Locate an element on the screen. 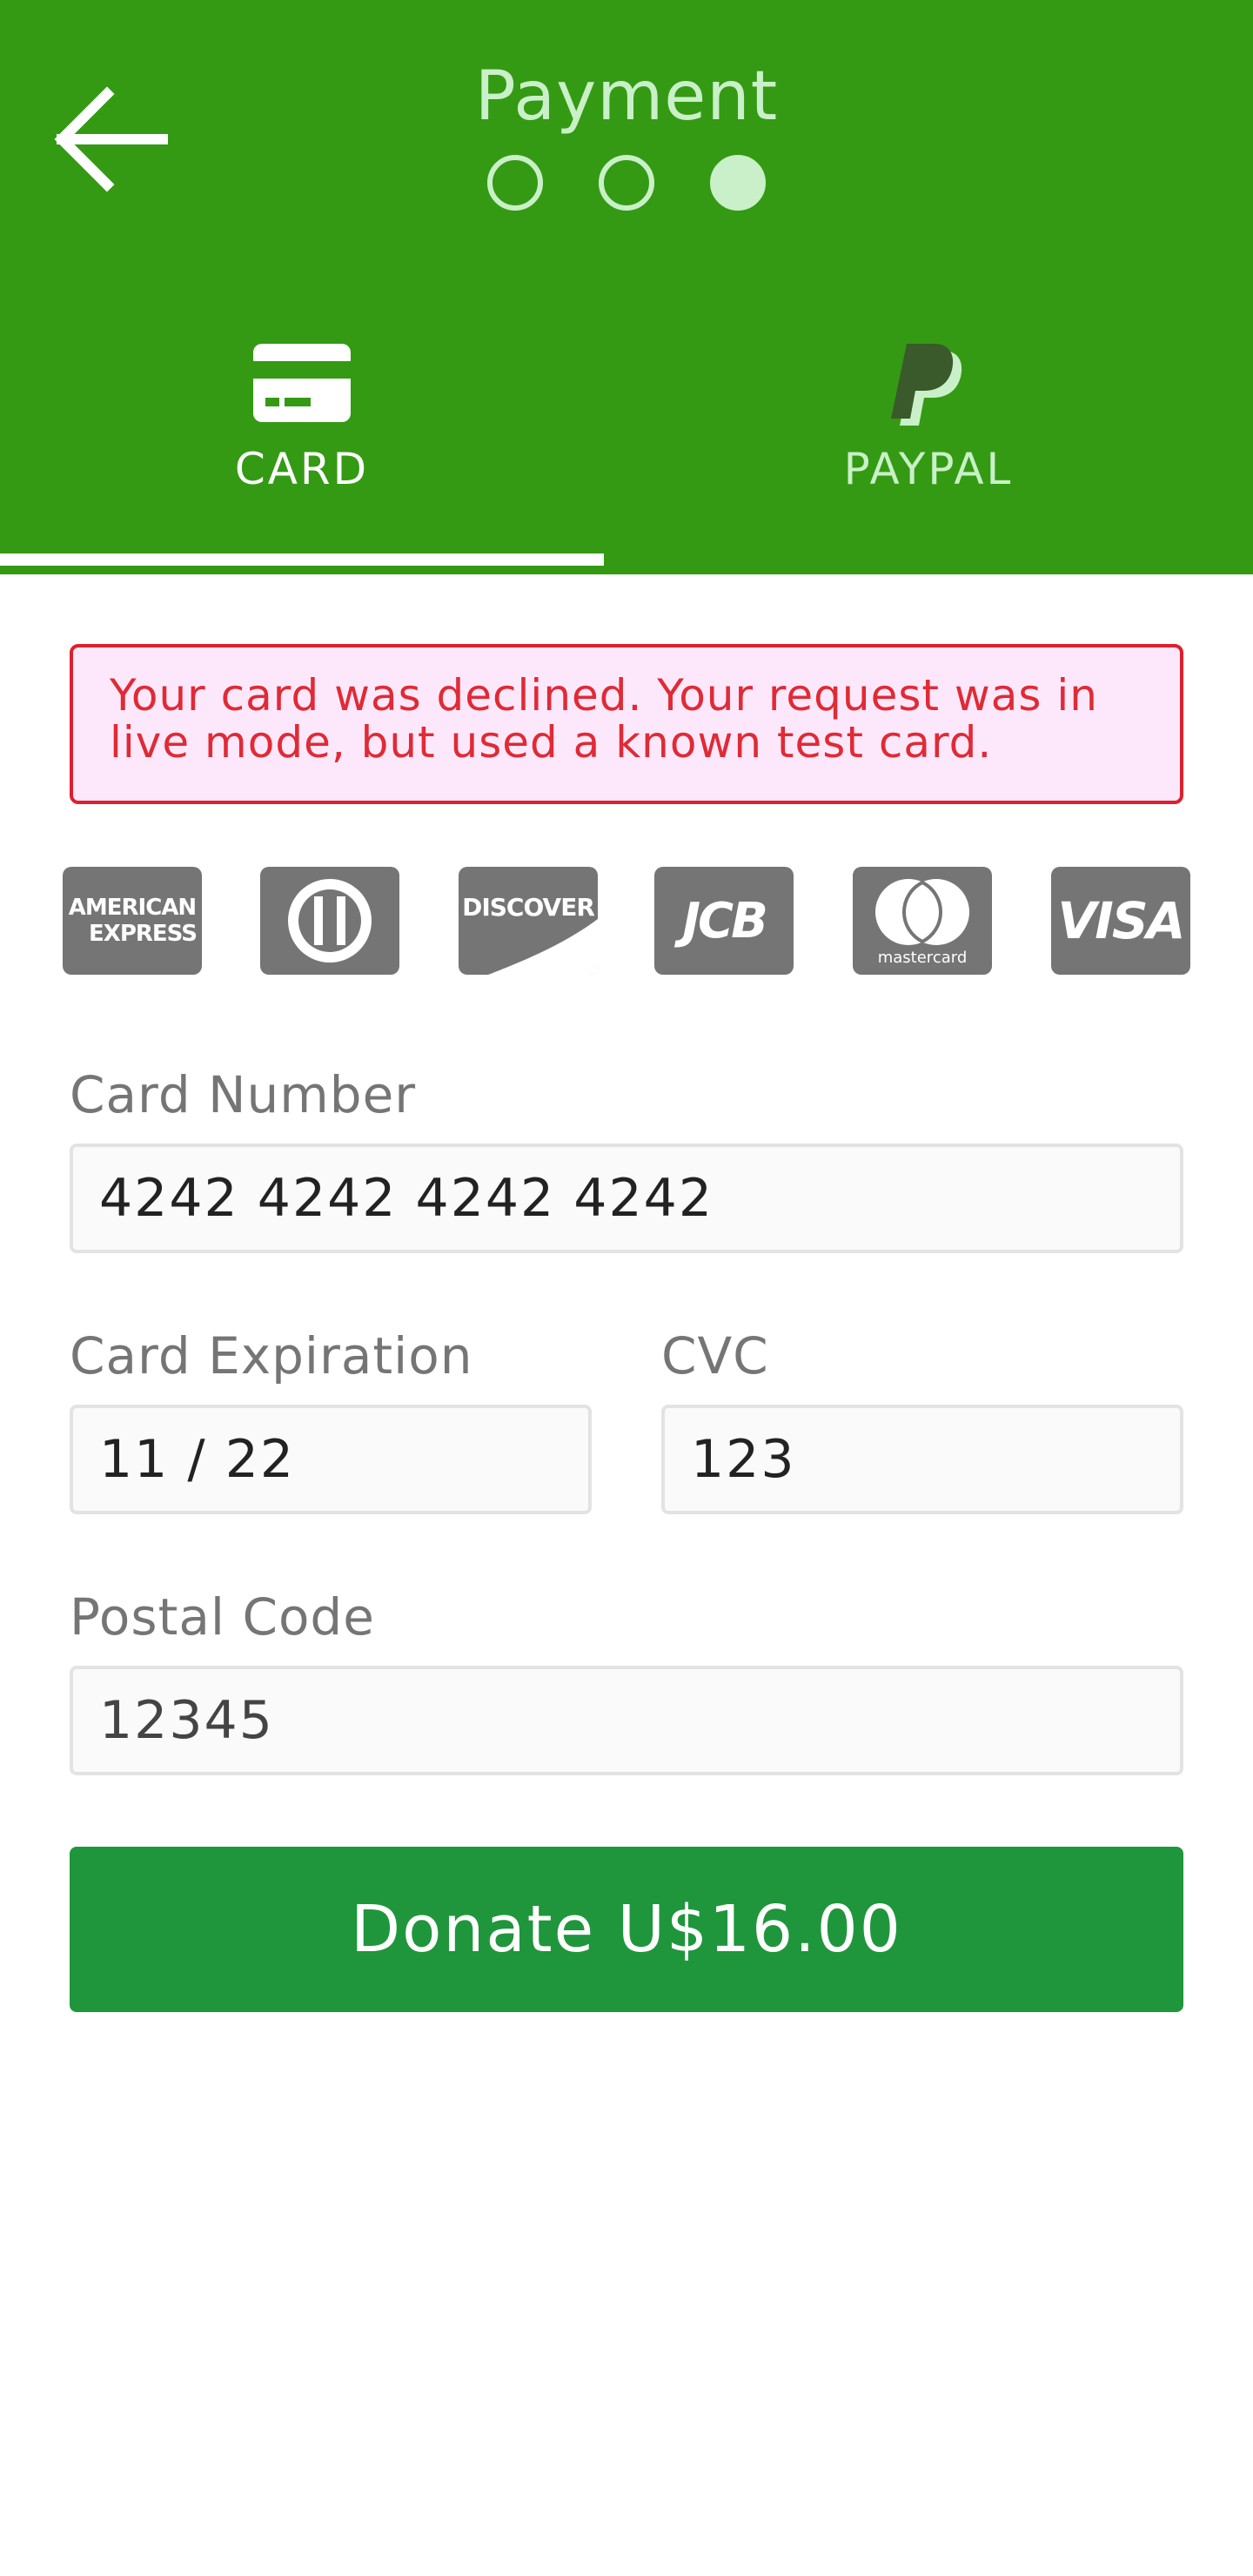 The width and height of the screenshot is (1253, 2576). tab-card: CARD is located at coordinates (302, 448).